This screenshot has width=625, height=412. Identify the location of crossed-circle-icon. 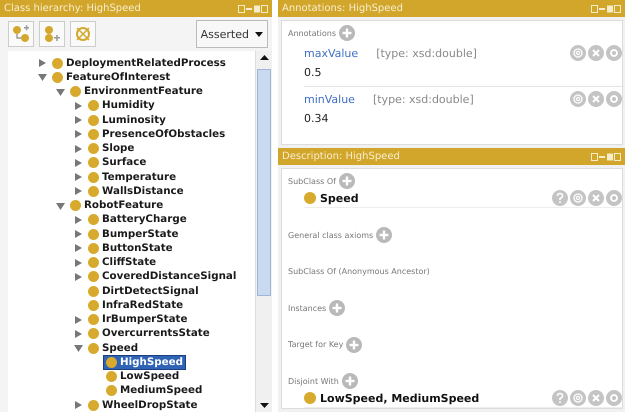
(83, 34).